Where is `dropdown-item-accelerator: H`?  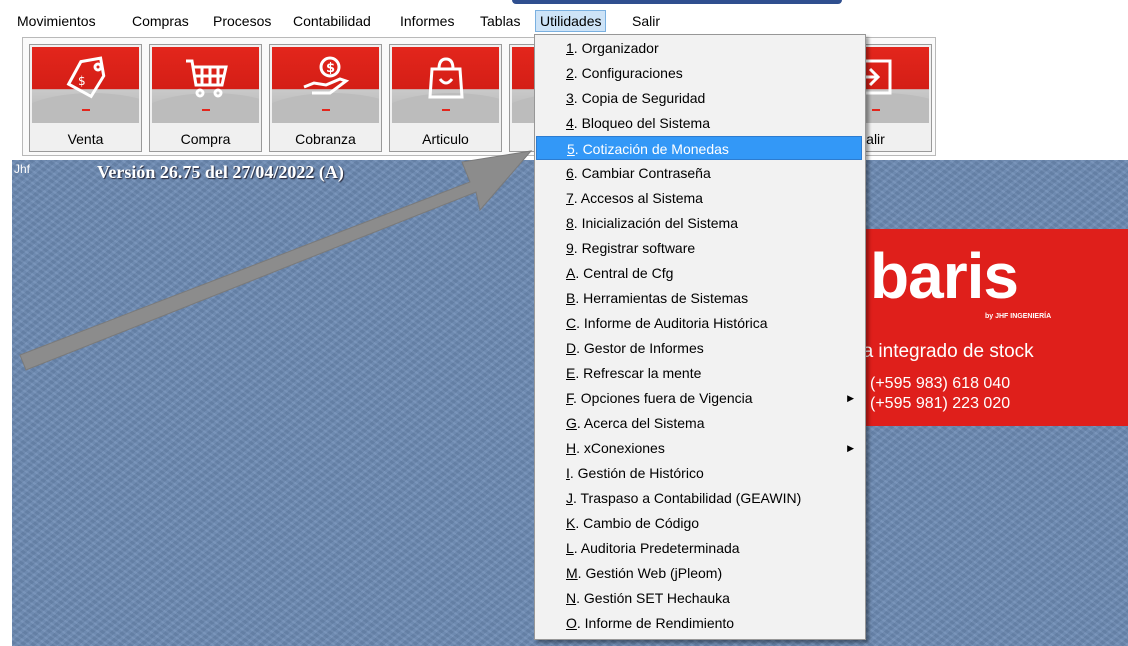
dropdown-item-accelerator: H is located at coordinates (571, 448).